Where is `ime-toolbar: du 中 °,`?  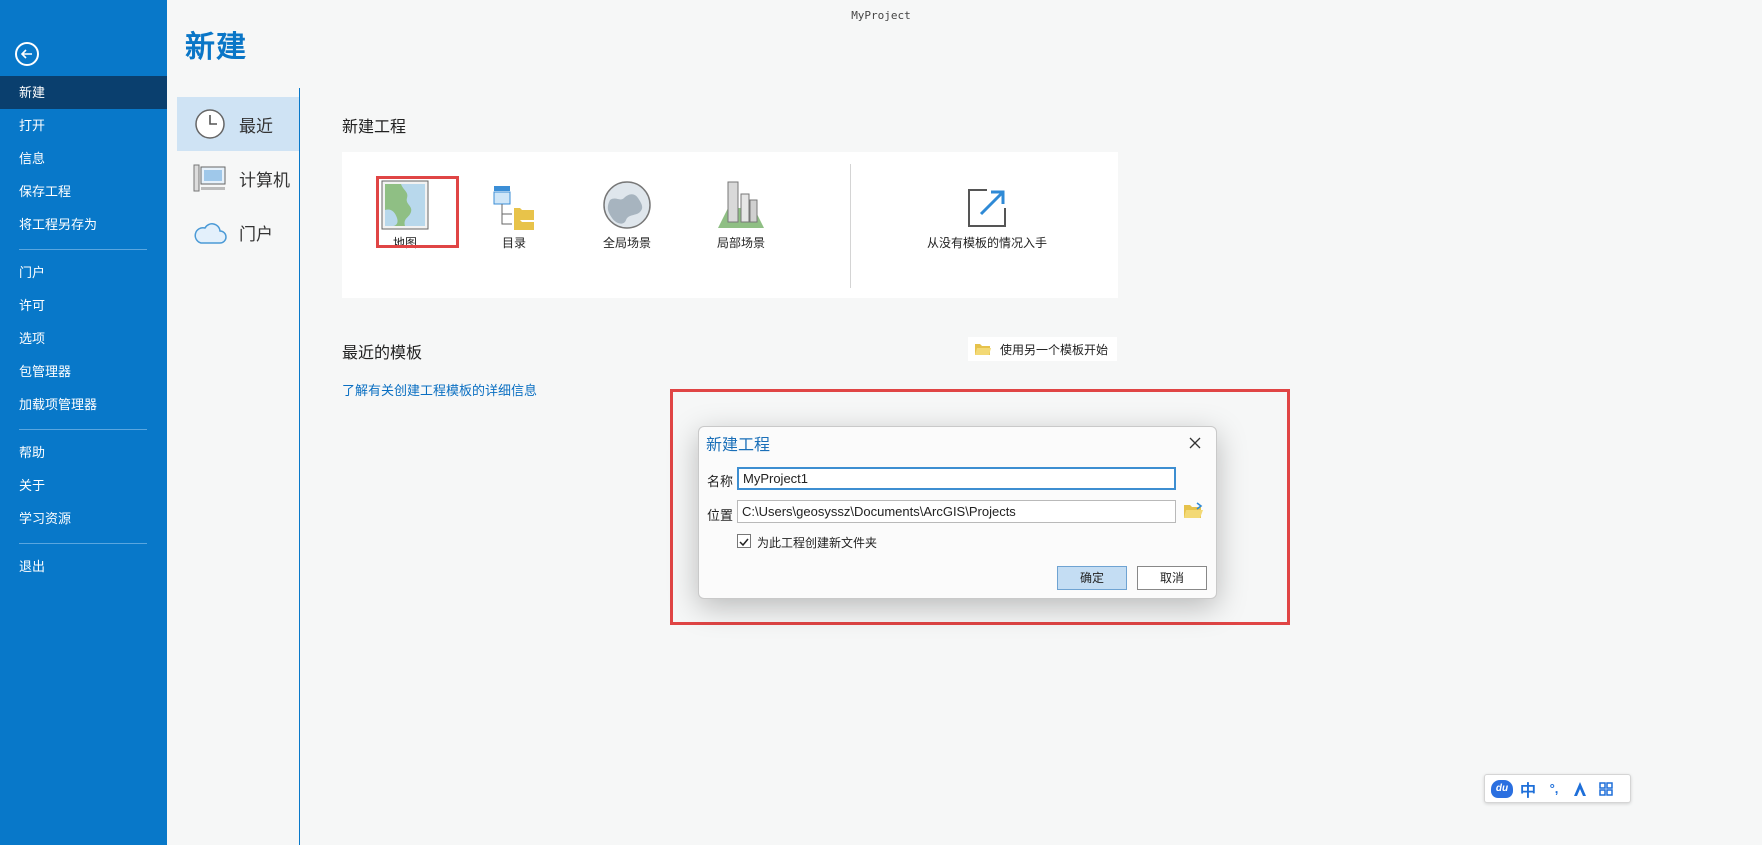 ime-toolbar: du 中 °, is located at coordinates (1557, 788).